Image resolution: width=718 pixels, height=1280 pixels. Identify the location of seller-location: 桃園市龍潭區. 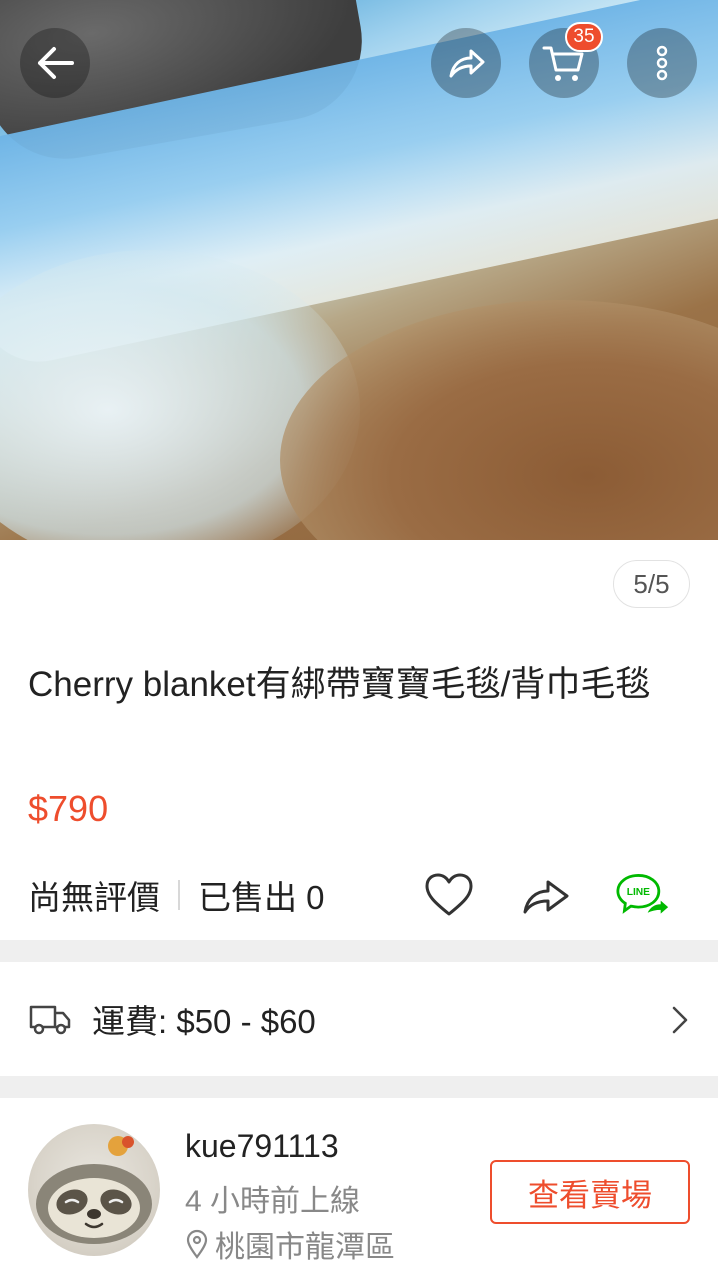
(290, 1244).